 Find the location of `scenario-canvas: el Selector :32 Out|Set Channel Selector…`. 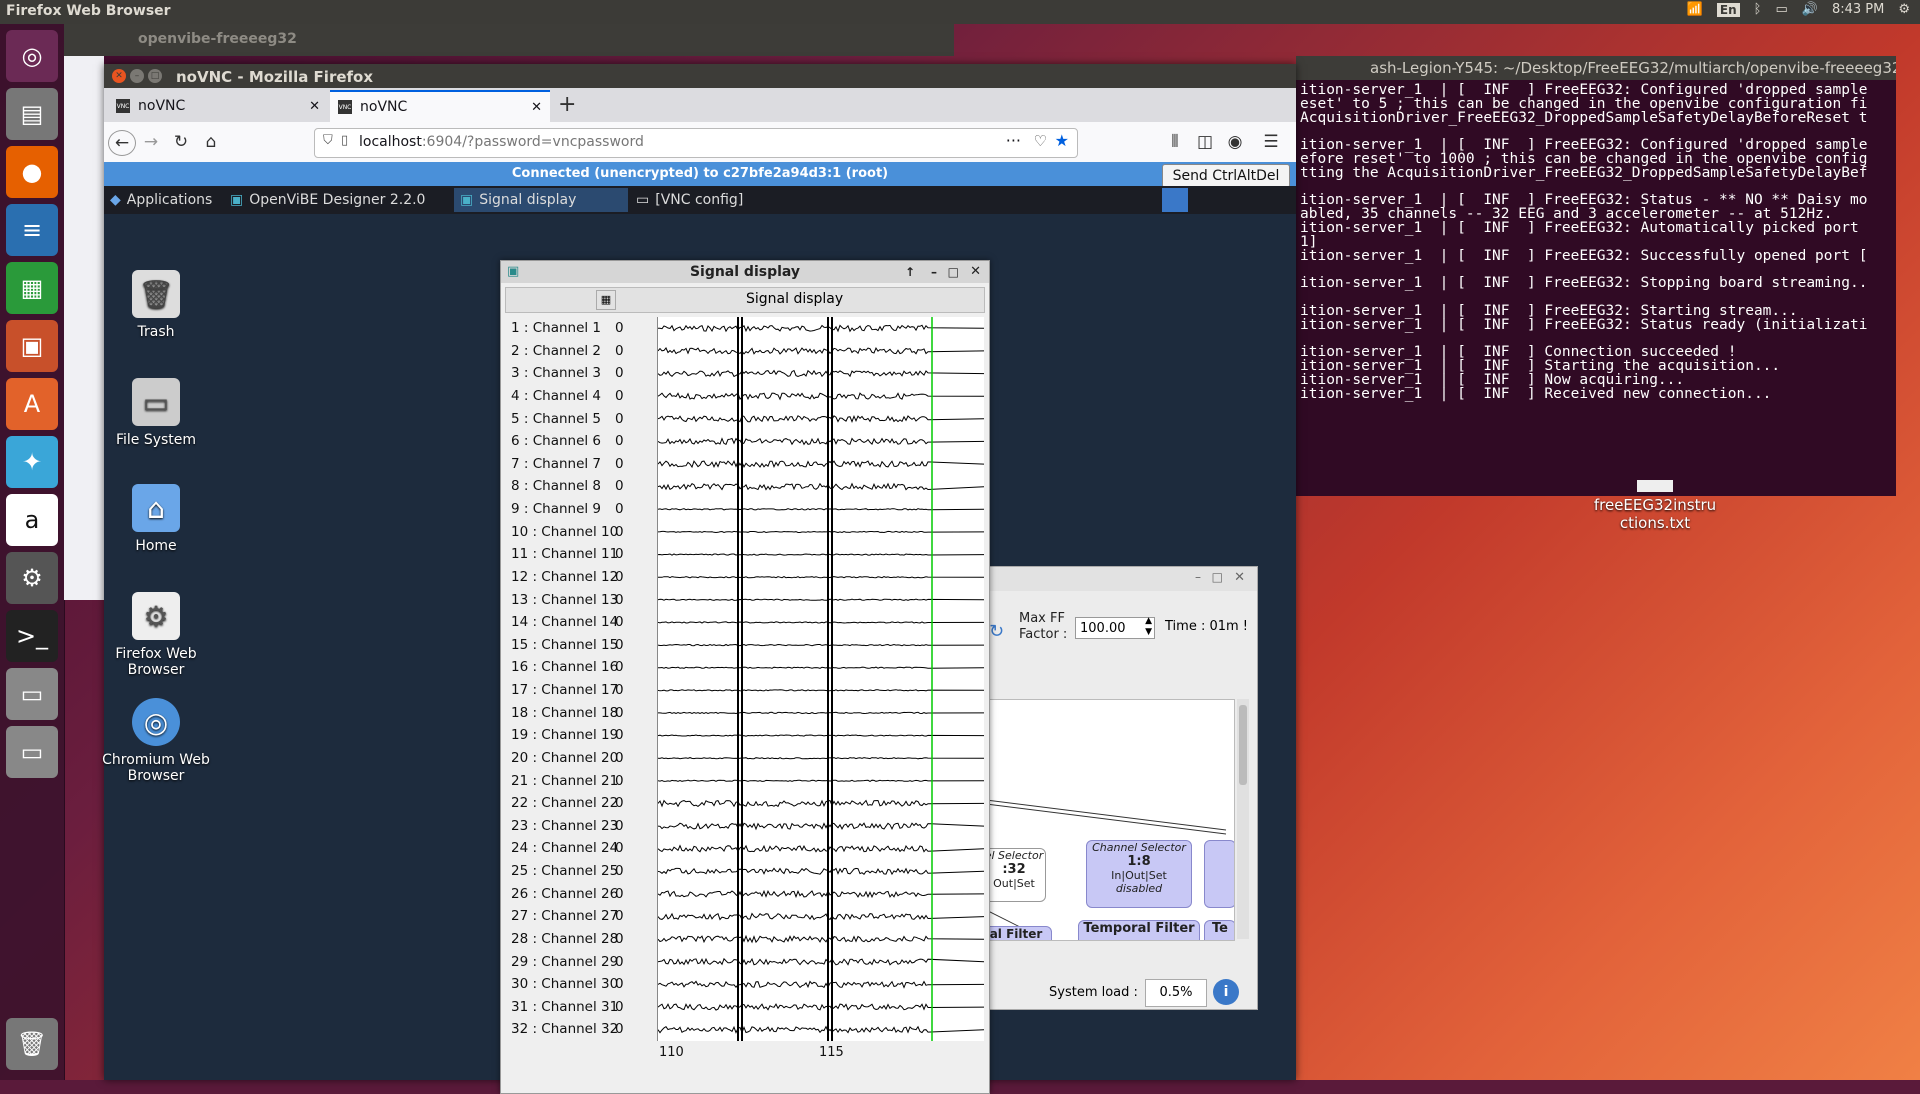

scenario-canvas: el Selector :32 Out|Set Channel Selector… is located at coordinates (1110, 820).